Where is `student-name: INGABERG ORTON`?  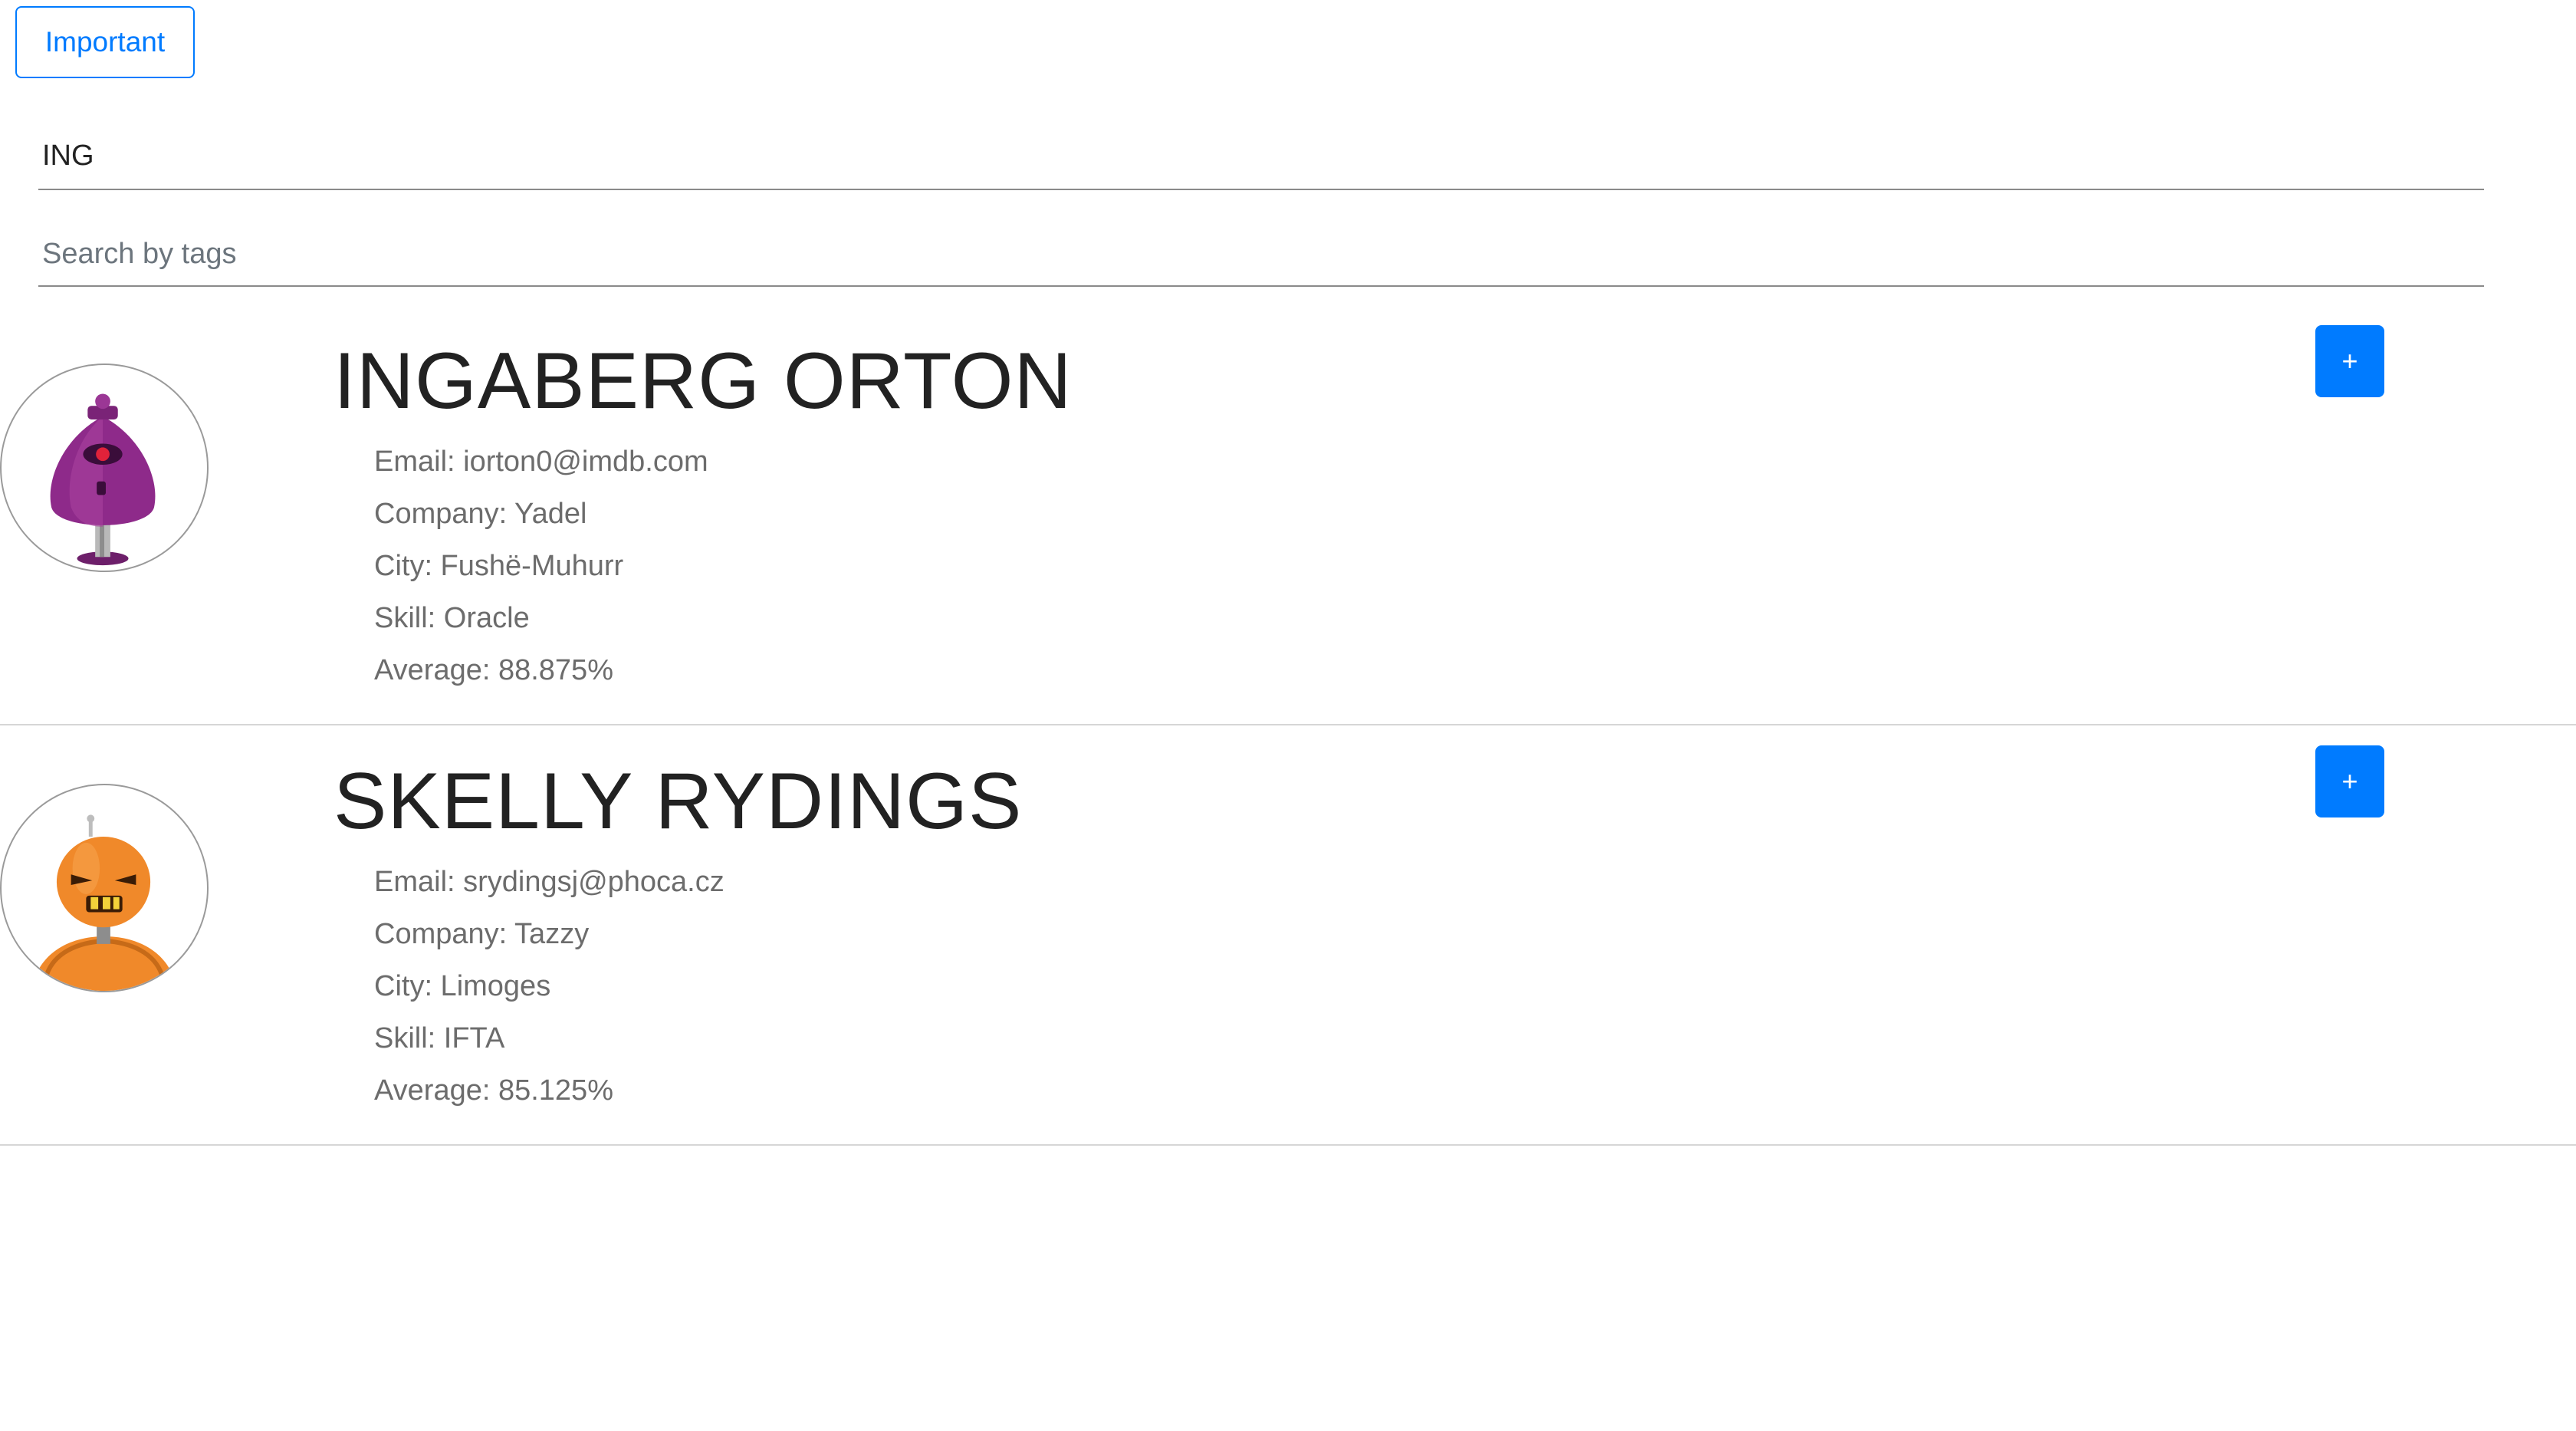
student-name: INGABERG ORTON is located at coordinates (703, 382).